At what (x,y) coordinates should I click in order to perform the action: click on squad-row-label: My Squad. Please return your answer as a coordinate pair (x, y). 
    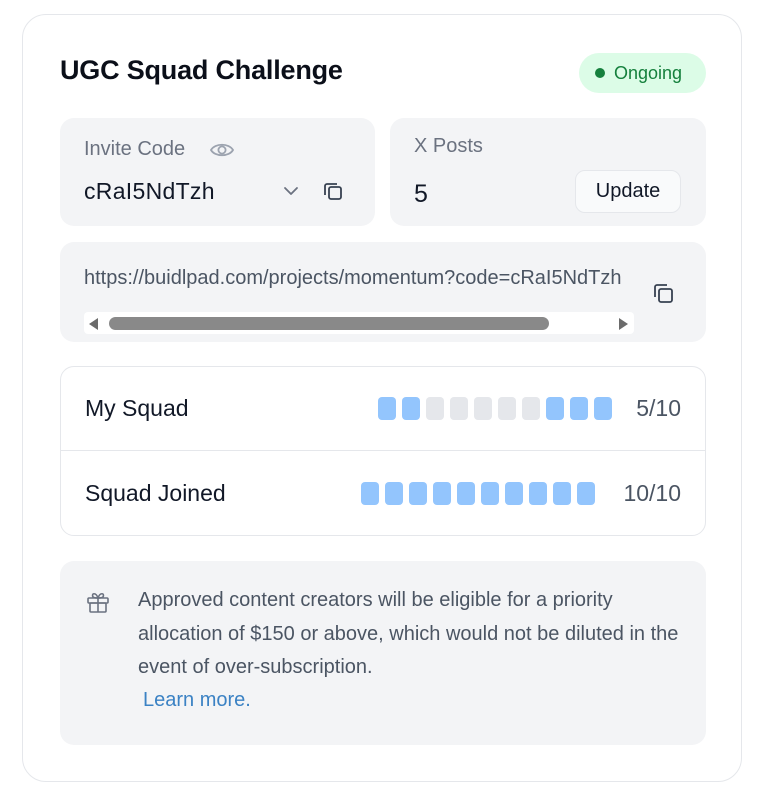
    Looking at the image, I should click on (137, 408).